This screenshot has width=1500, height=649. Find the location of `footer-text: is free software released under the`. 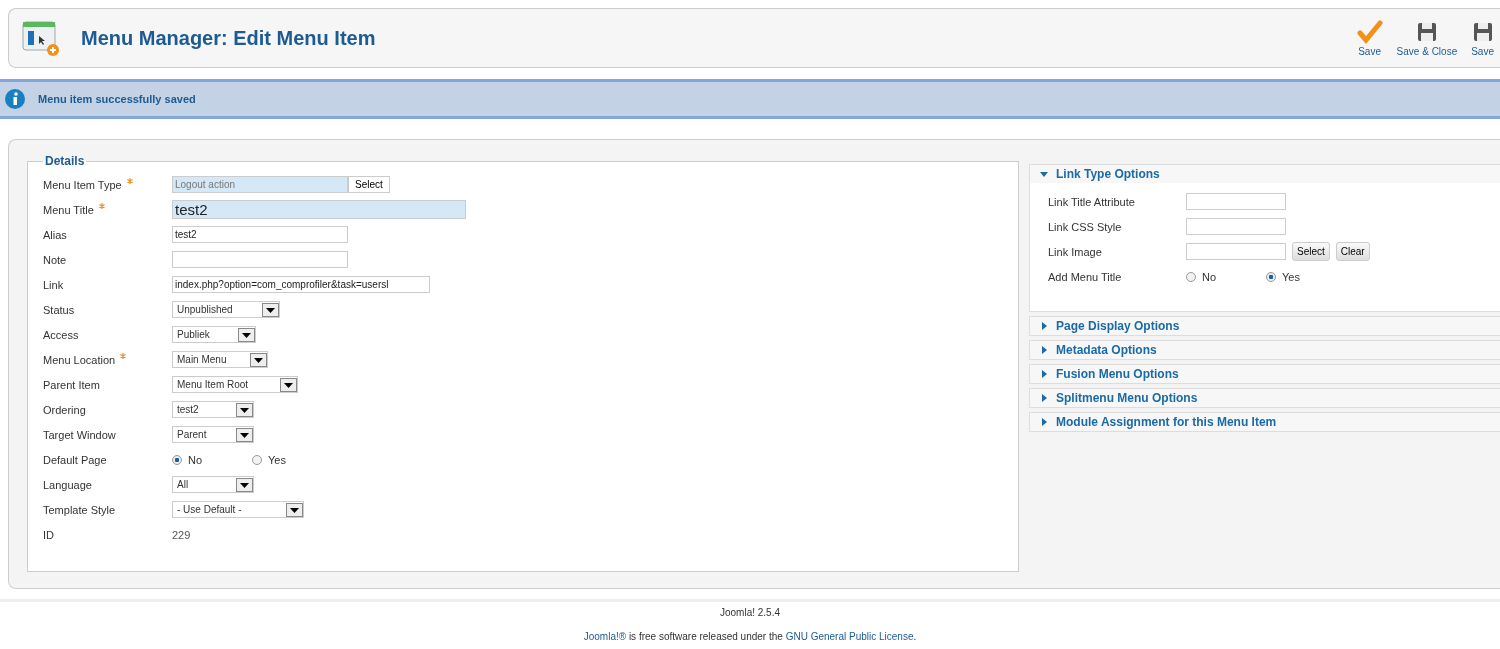

footer-text: is free software released under the is located at coordinates (705, 636).